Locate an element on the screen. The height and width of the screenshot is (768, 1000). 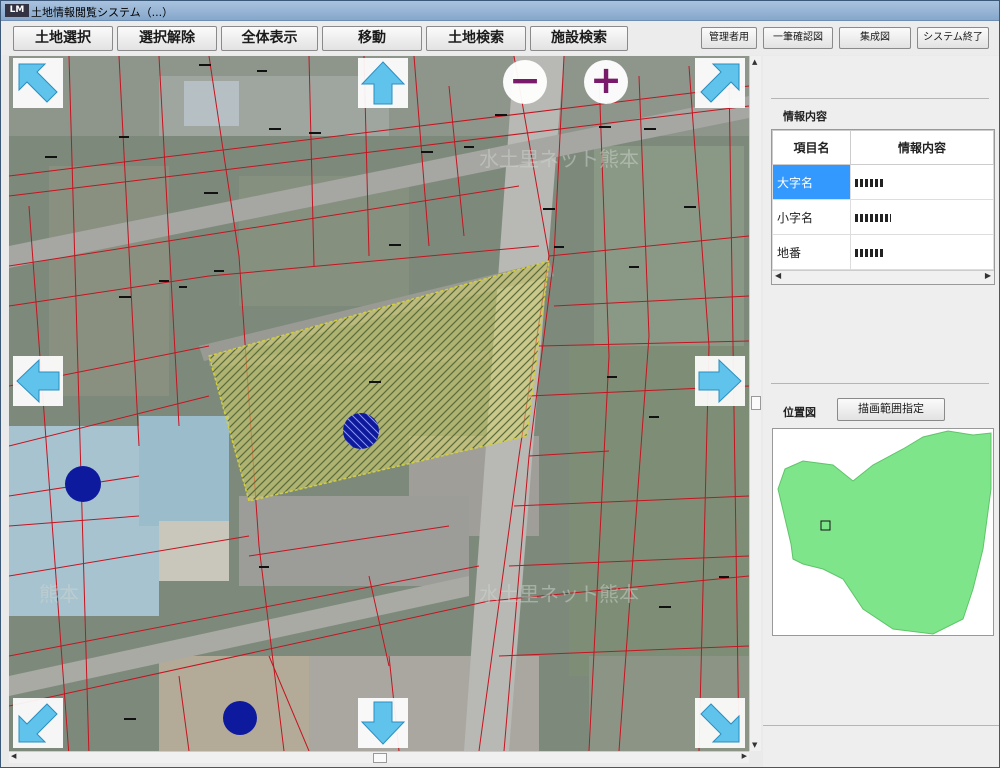
watermark-2: 水土里ネット熊本 is located at coordinates (559, 594).